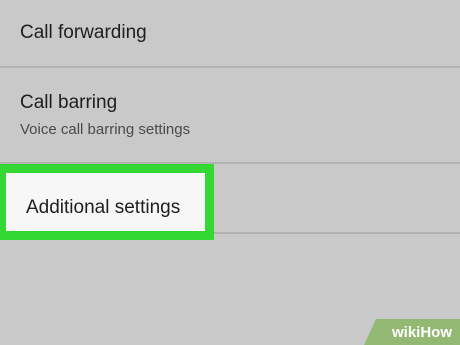 The image size is (460, 345). Describe the element at coordinates (105, 129) in the screenshot. I see `call-barring-subtitle: Voice call barring settings` at that location.